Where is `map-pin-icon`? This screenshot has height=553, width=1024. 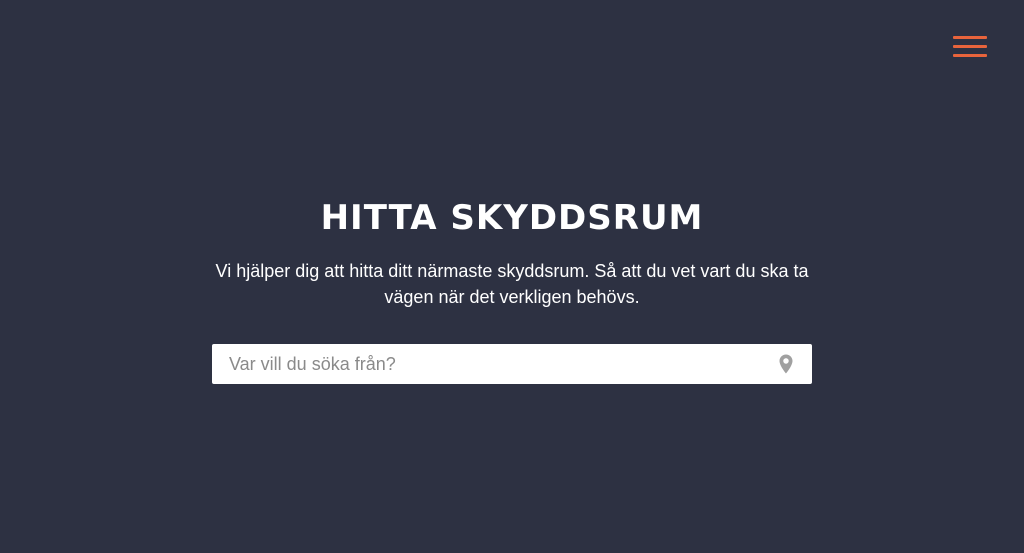 map-pin-icon is located at coordinates (786, 364).